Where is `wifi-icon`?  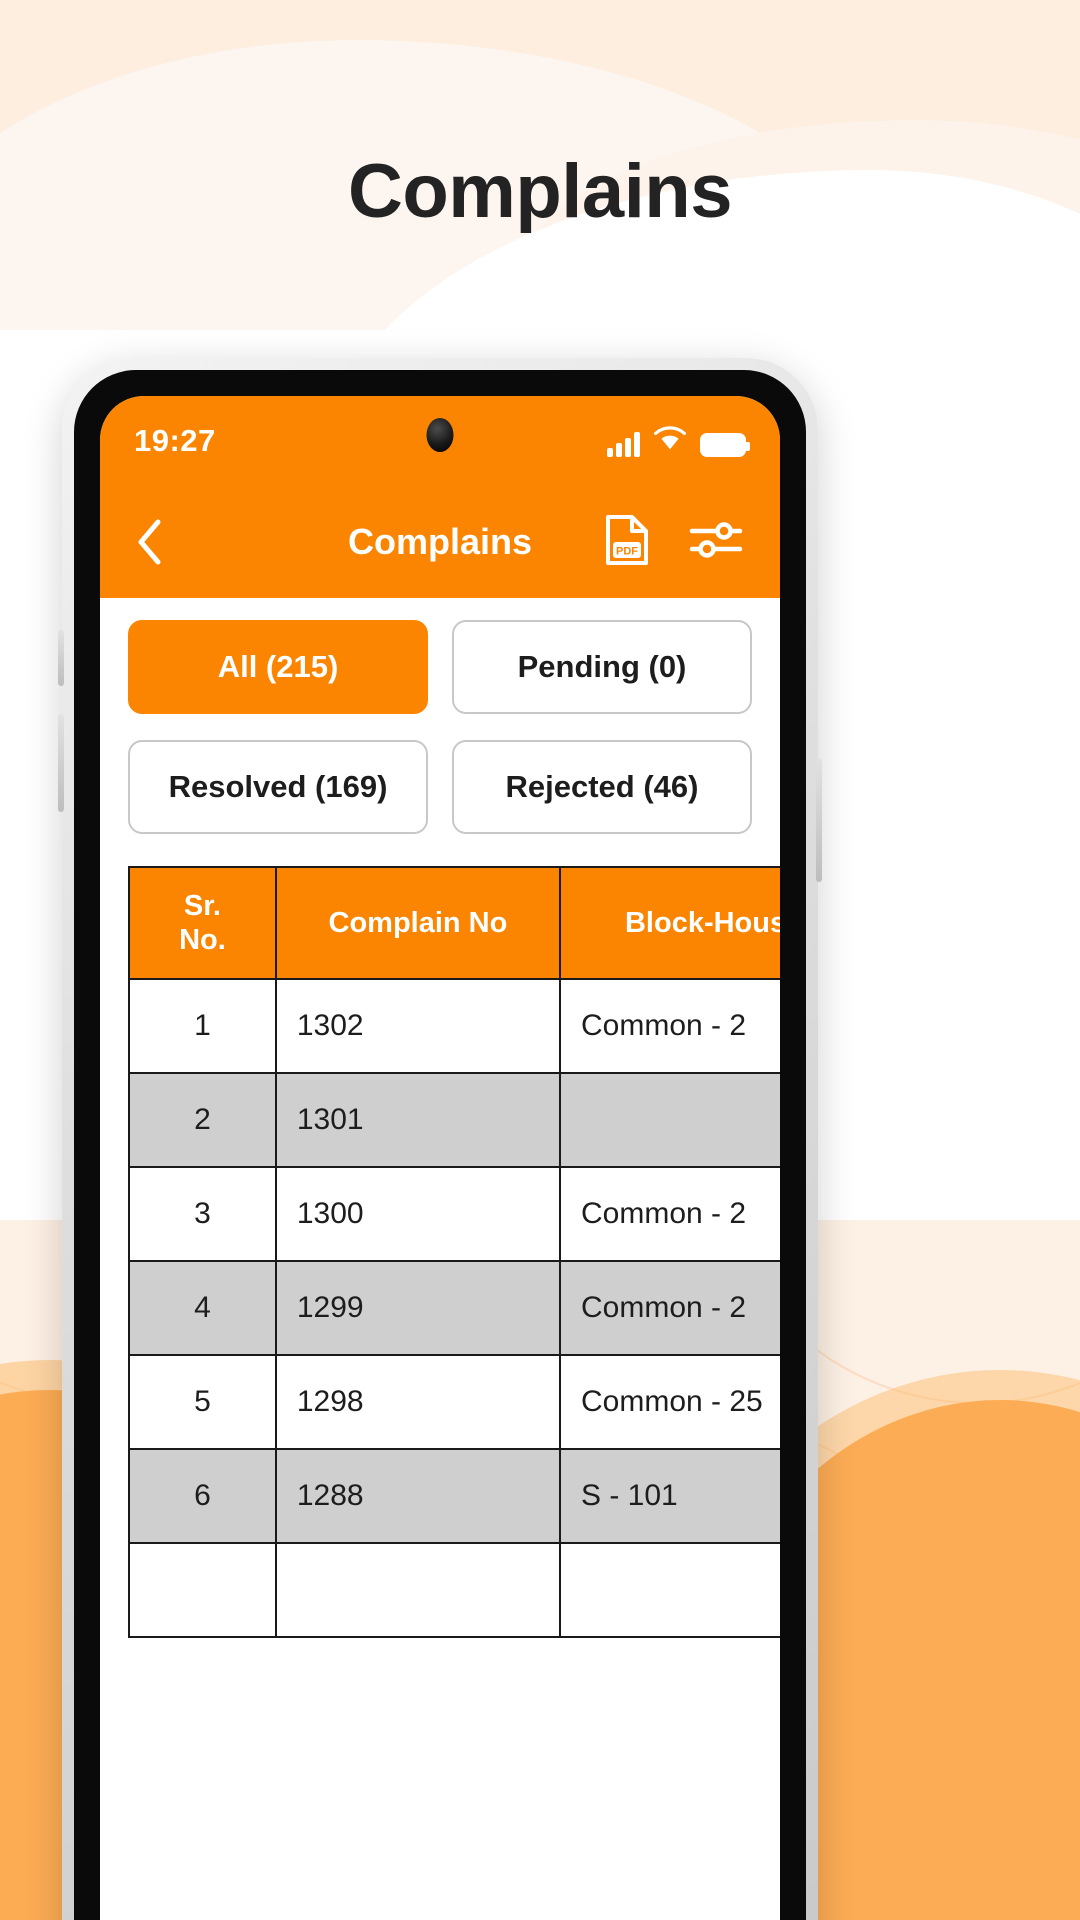
wifi-icon is located at coordinates (670, 441).